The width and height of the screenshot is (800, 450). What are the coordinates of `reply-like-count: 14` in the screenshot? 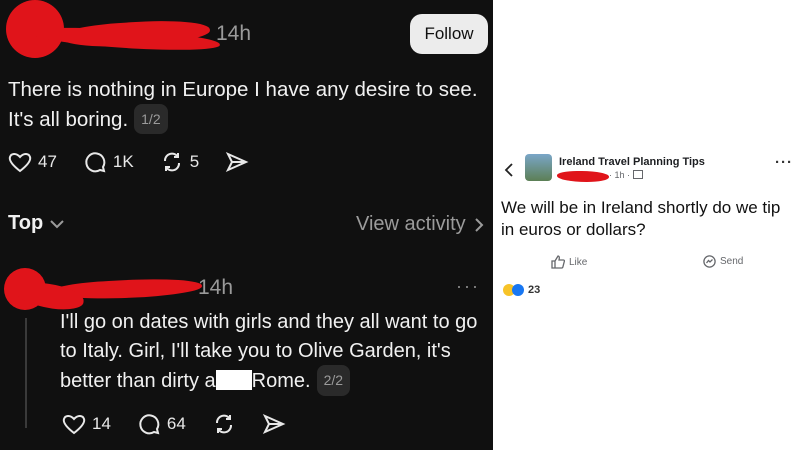 It's located at (101, 423).